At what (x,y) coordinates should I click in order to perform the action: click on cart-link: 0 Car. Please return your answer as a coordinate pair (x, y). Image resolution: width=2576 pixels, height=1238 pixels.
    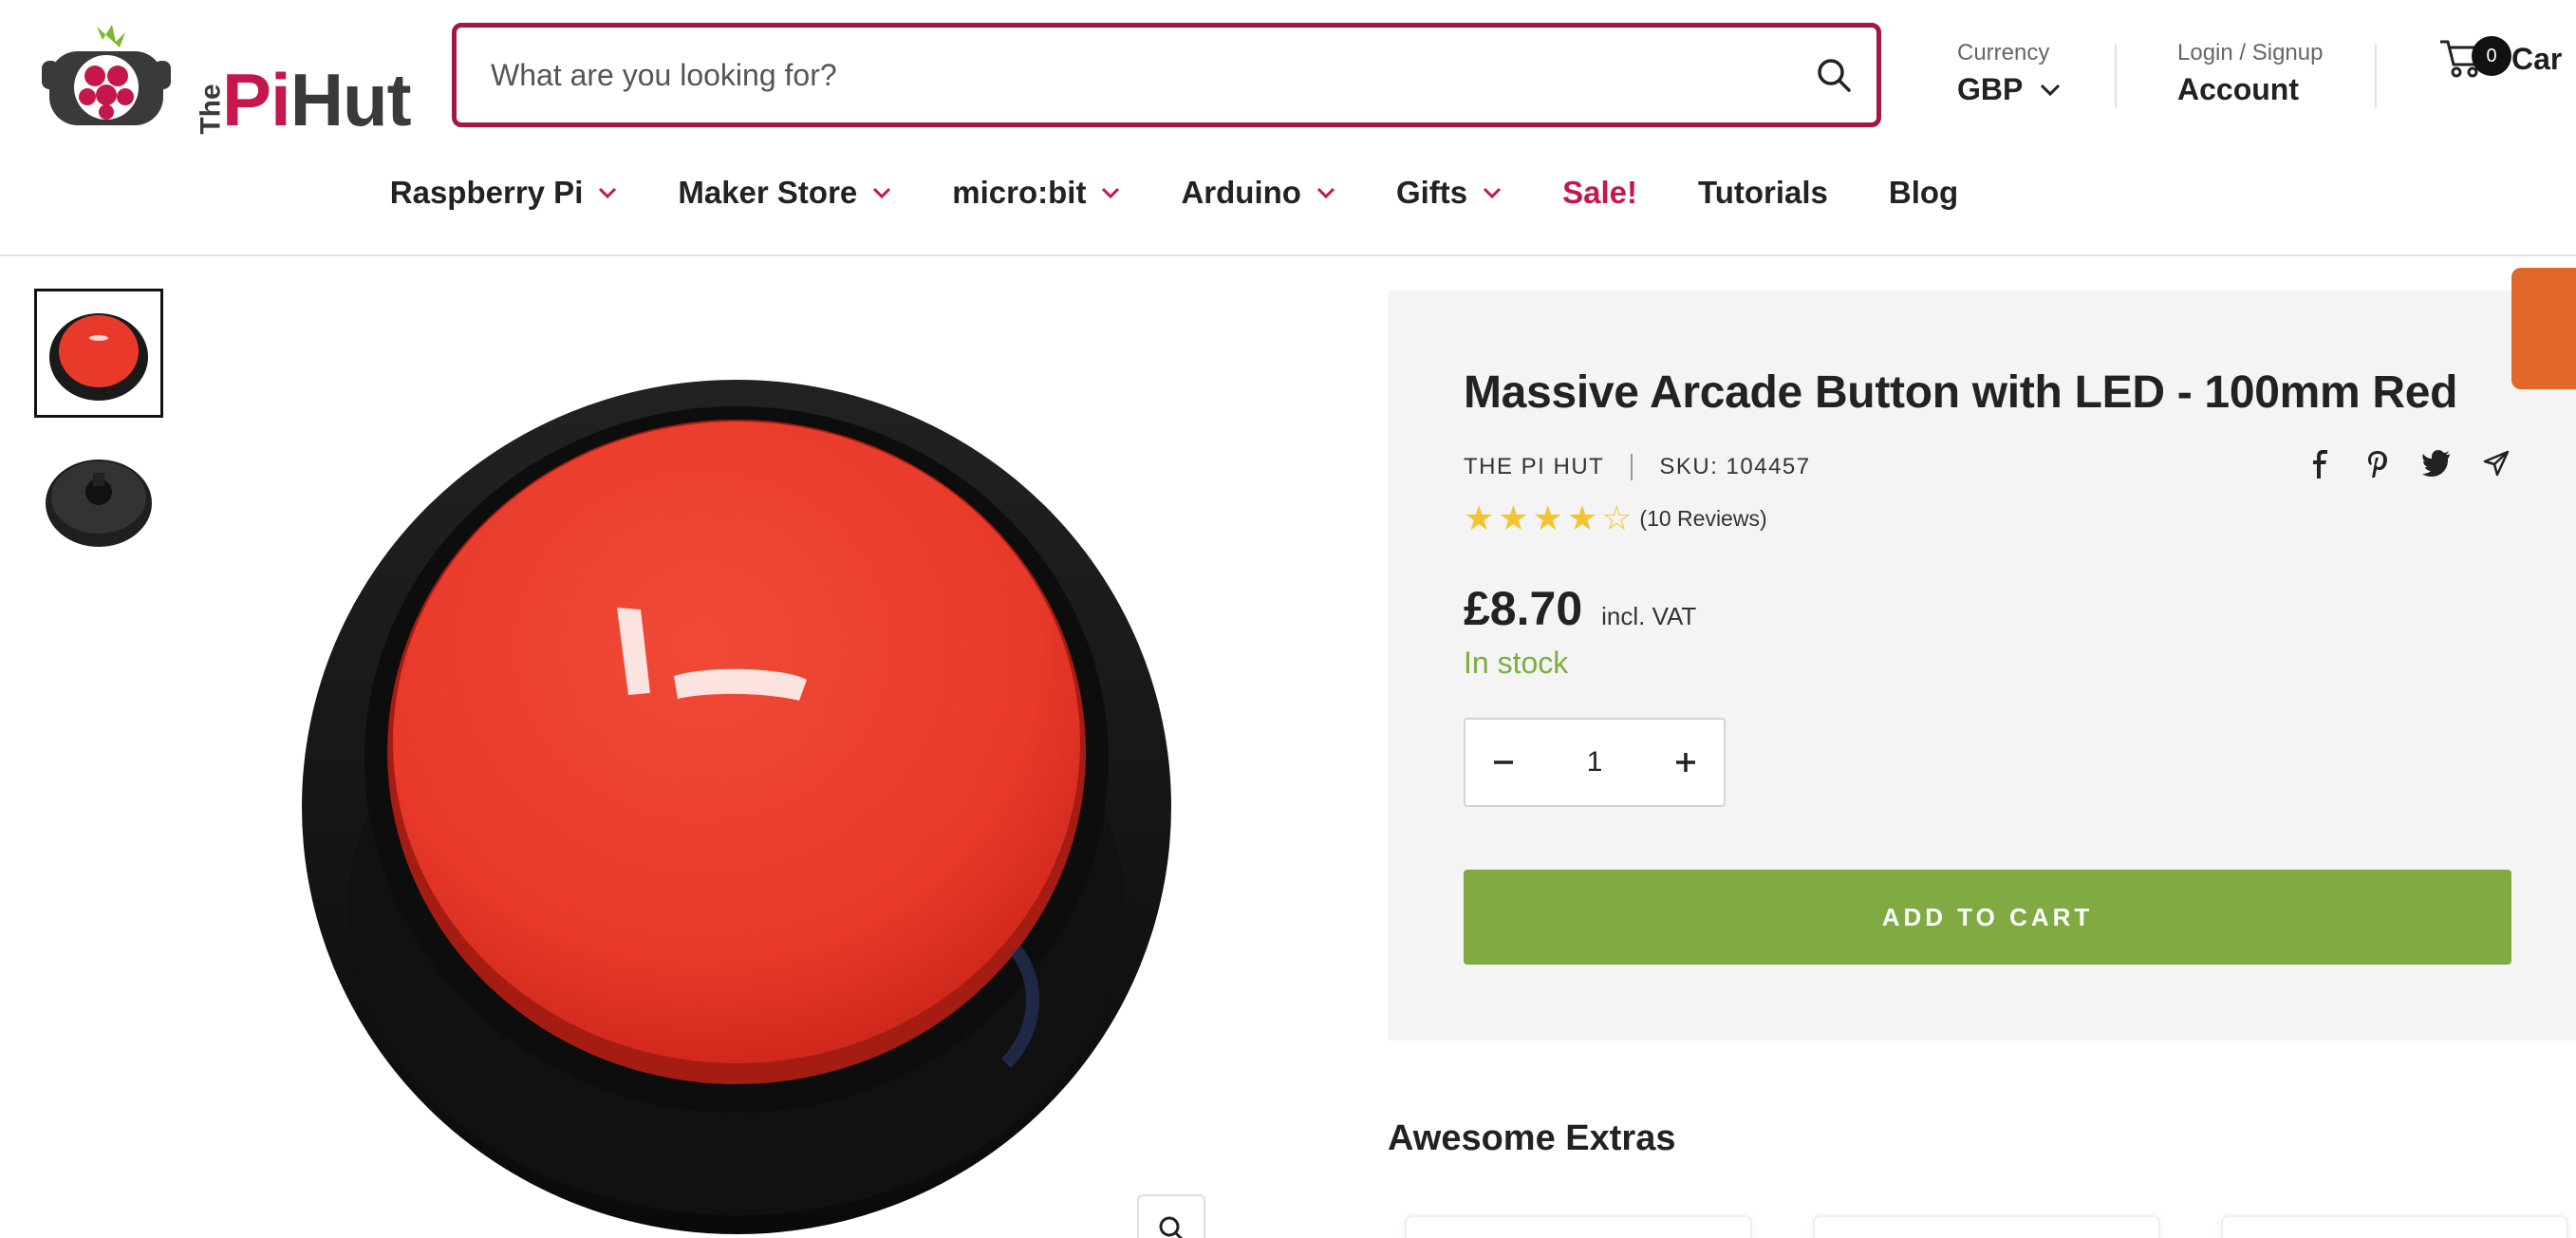
    Looking at the image, I should click on (2499, 56).